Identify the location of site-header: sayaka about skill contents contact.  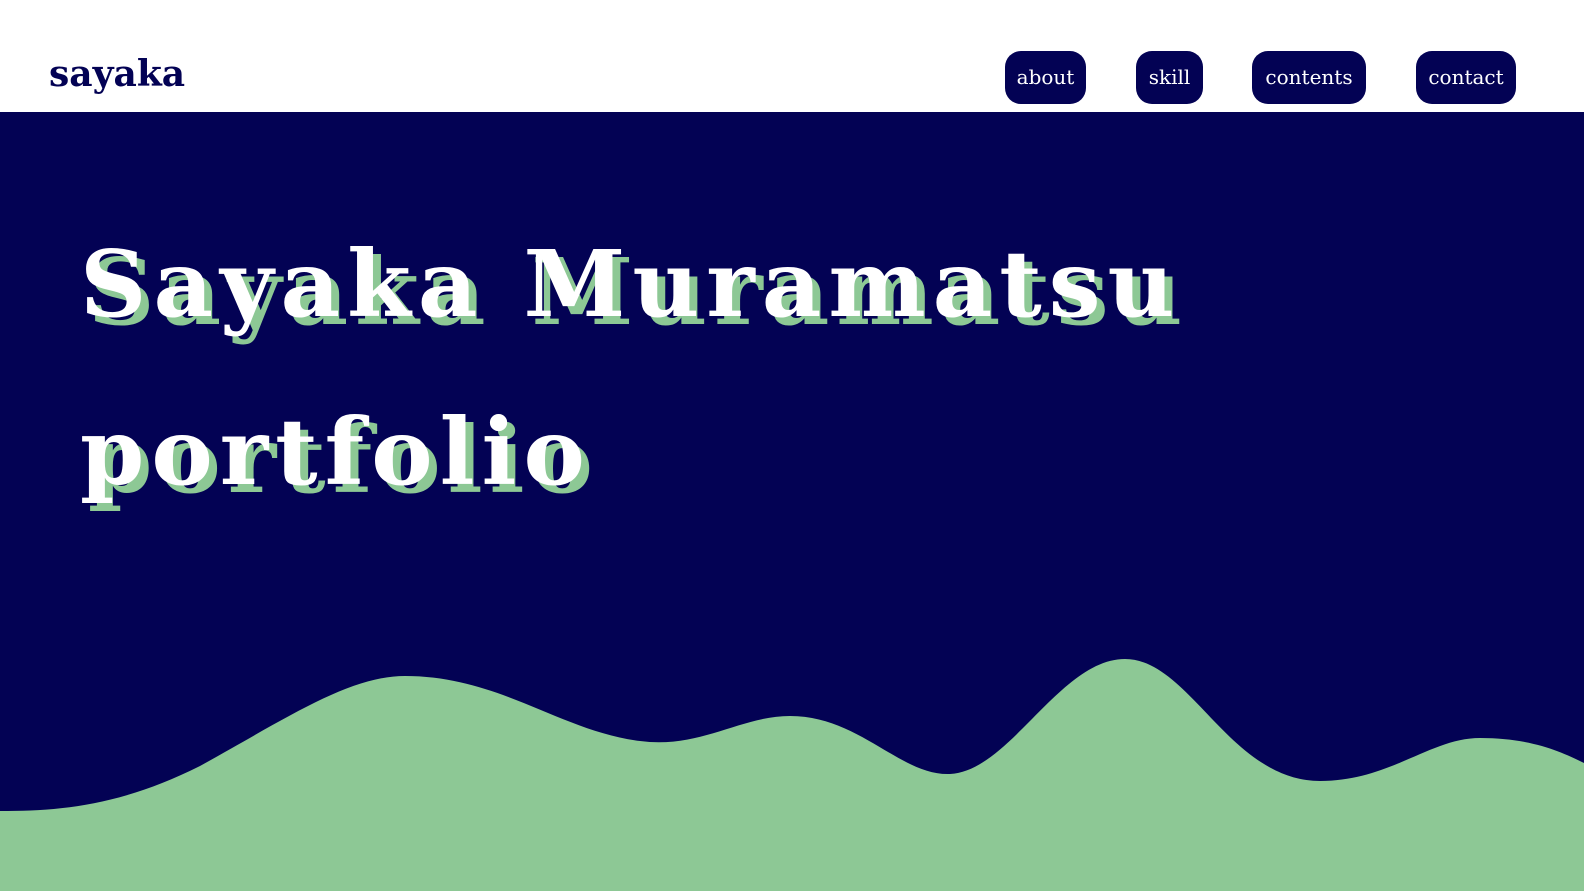
(792, 56).